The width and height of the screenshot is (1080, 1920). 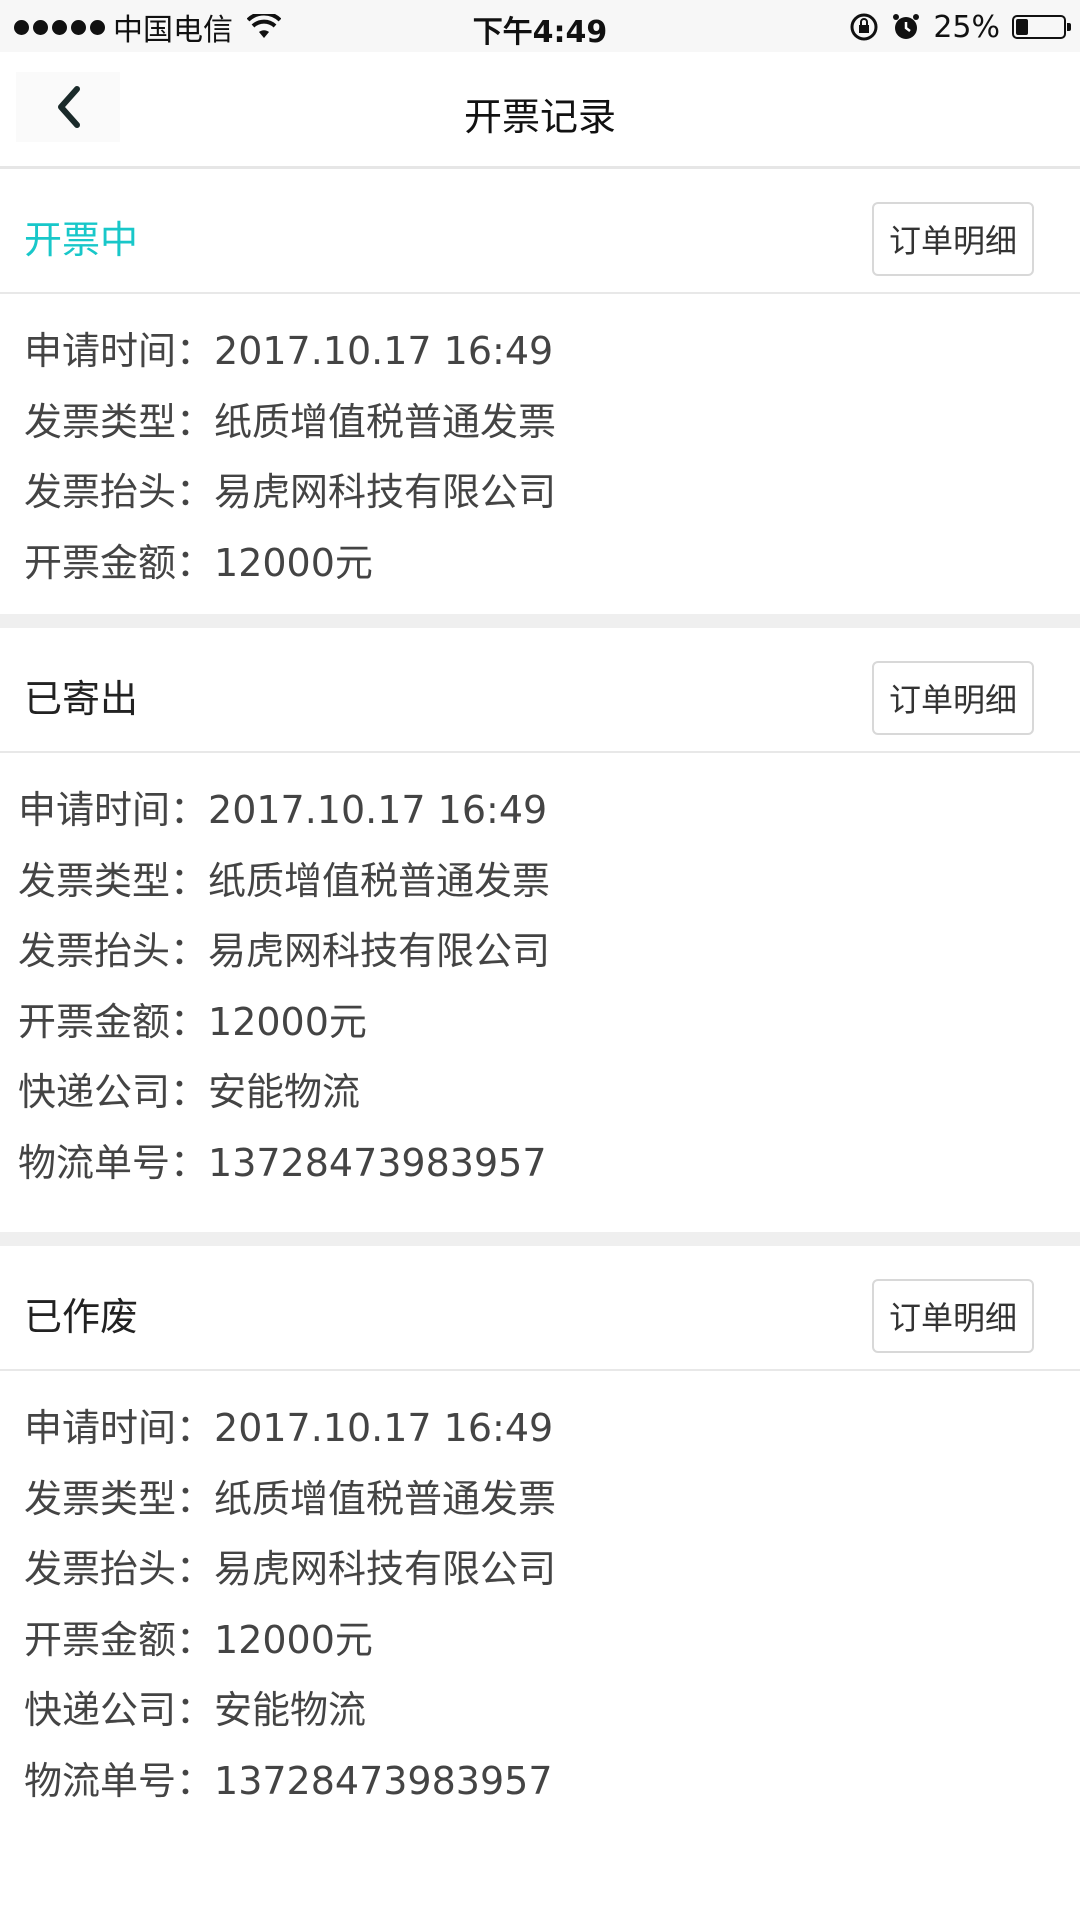 I want to click on battery-percent: 25%, so click(x=966, y=27).